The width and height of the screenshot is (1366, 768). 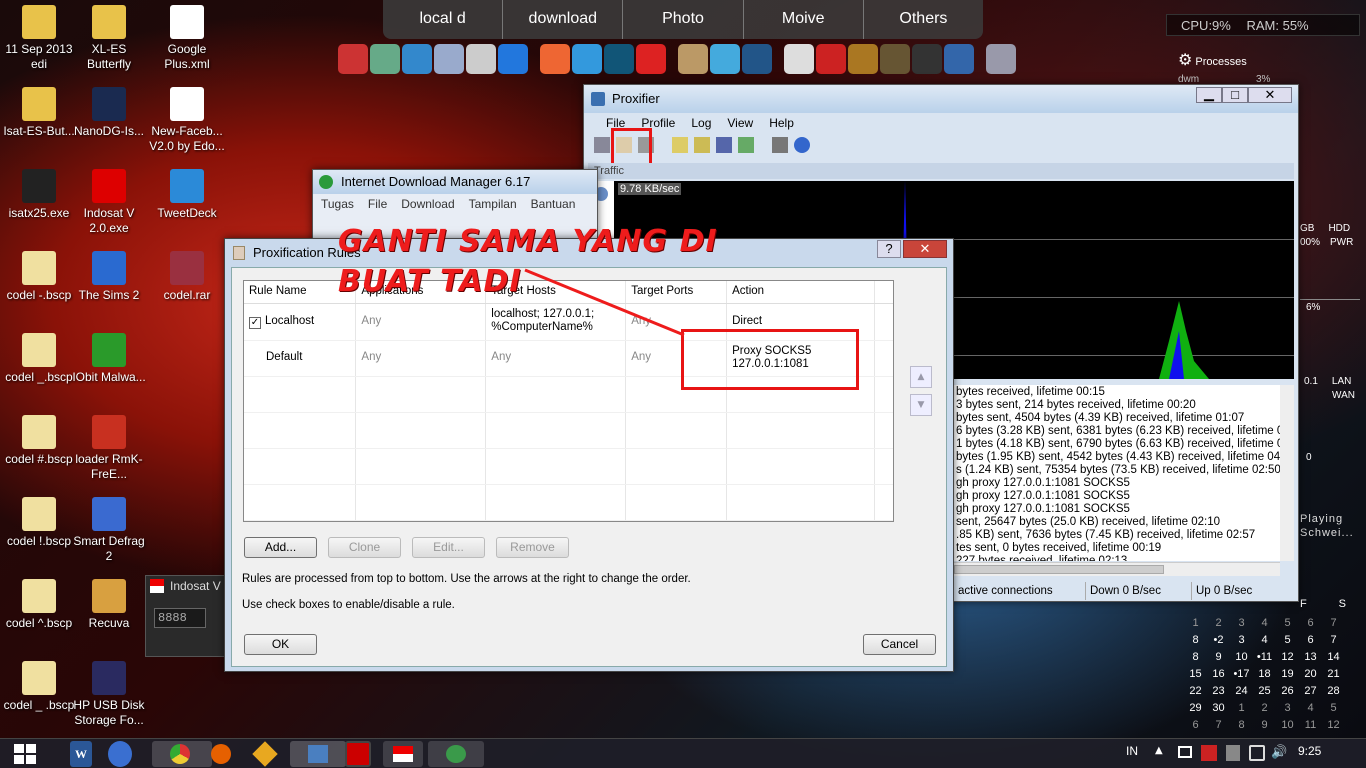 I want to click on indosat-flag-taskbar-button, so click(x=403, y=754).